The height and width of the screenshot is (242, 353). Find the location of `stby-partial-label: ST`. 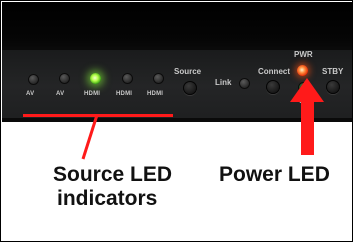

stby-partial-label: ST is located at coordinates (304, 100).